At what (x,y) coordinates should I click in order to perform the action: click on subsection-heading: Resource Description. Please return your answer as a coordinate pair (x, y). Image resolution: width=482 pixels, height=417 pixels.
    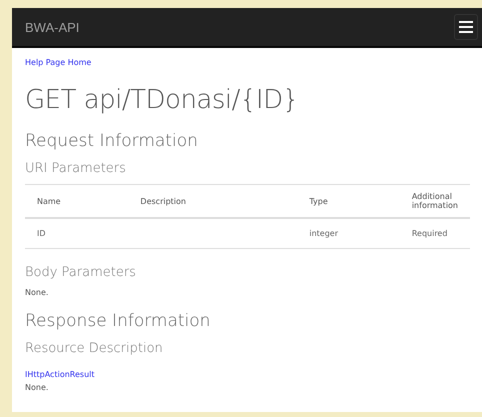
    Looking at the image, I should click on (94, 348).